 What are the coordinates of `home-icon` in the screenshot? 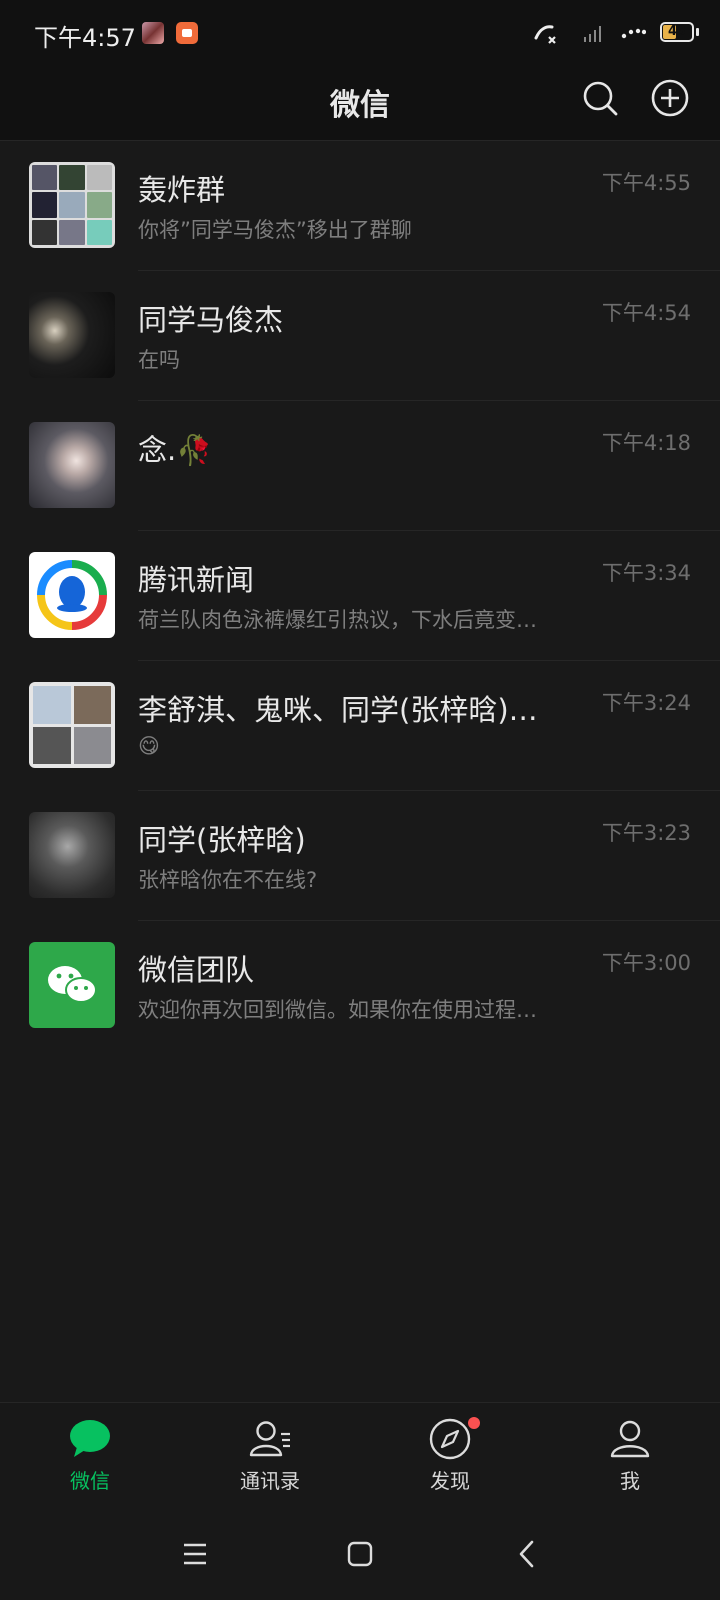 It's located at (360, 1554).